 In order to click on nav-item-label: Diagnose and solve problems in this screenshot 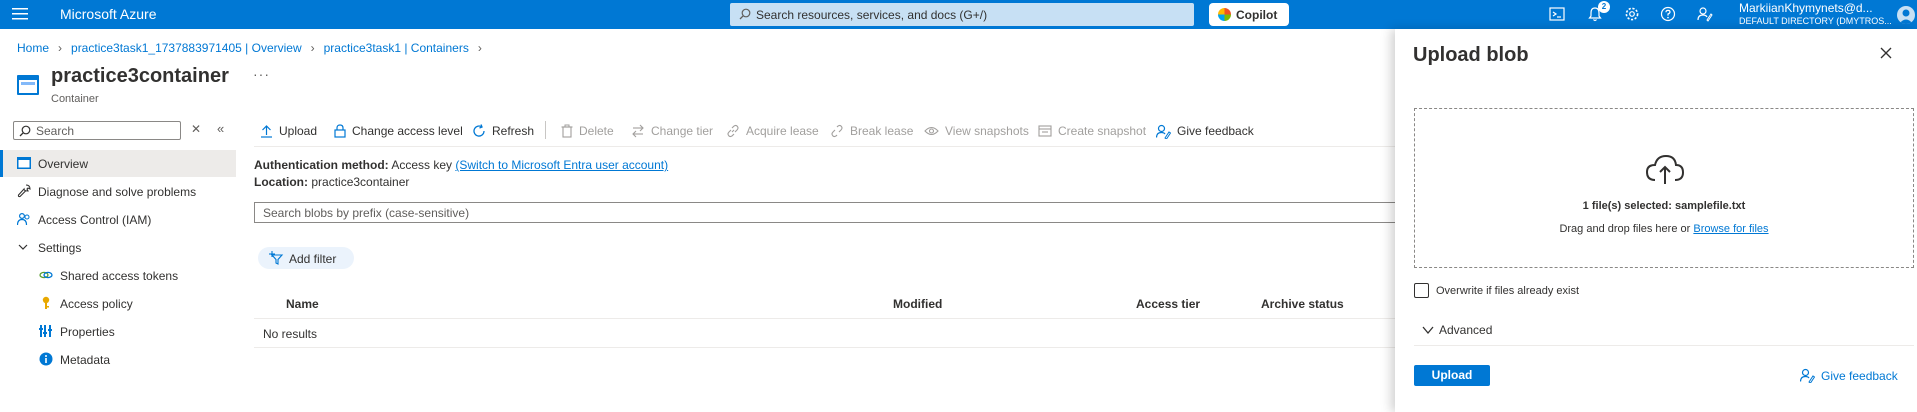, I will do `click(117, 192)`.